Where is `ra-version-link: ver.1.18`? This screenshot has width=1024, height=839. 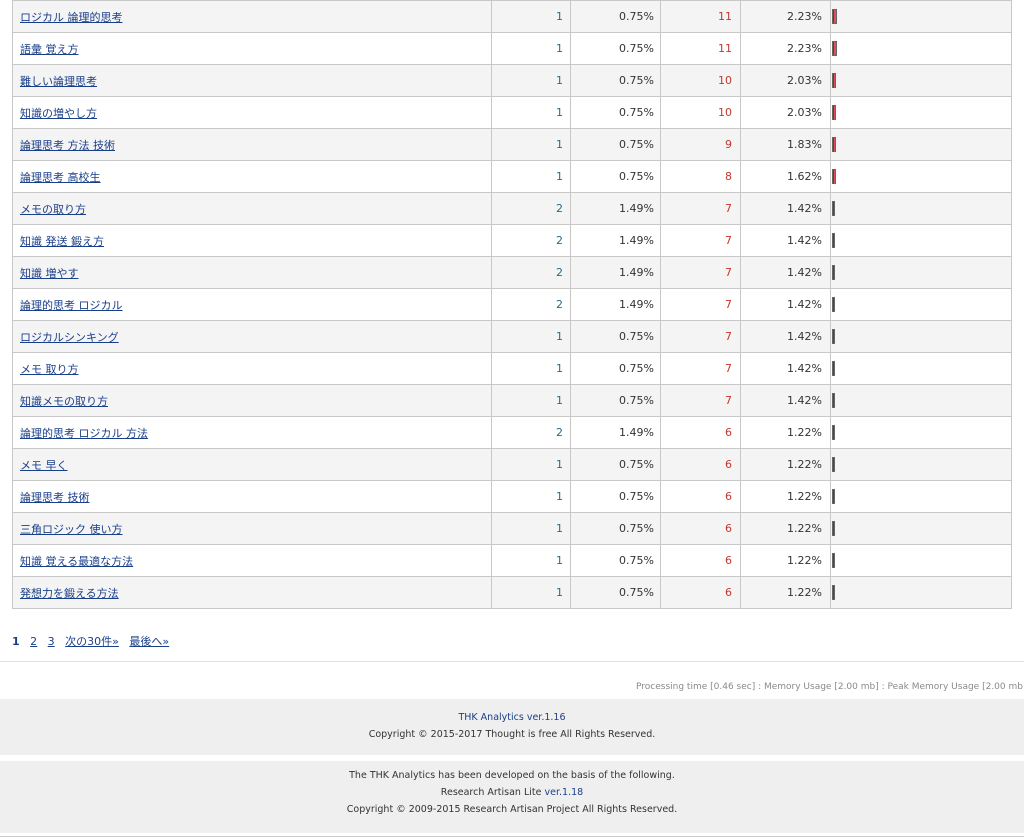
ra-version-link: ver.1.18 is located at coordinates (564, 792).